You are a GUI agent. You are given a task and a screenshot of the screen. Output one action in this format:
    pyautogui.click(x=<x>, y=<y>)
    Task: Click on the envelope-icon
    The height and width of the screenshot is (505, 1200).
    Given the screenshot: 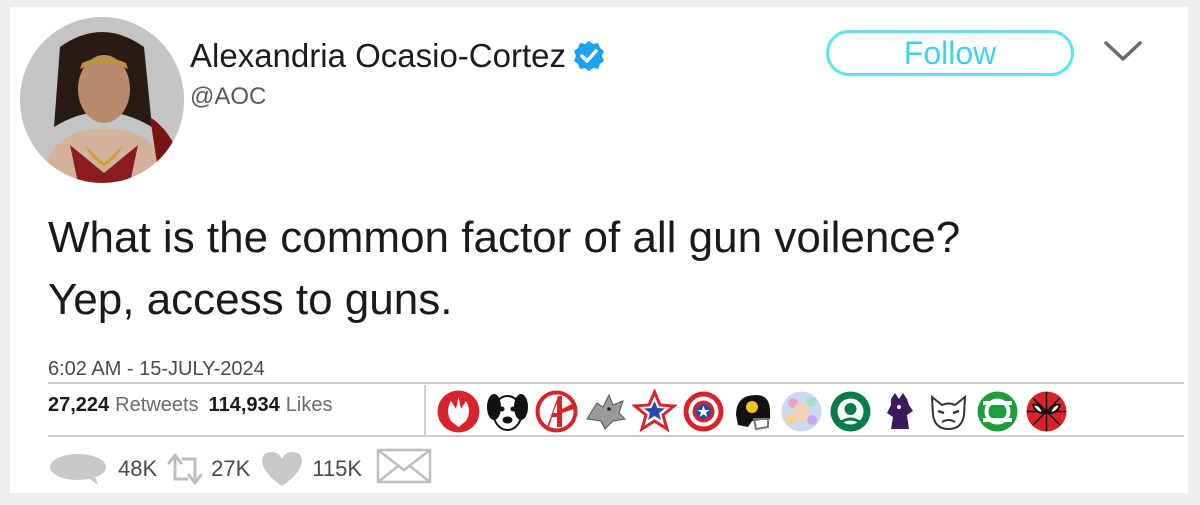 What is the action you would take?
    pyautogui.click(x=404, y=466)
    